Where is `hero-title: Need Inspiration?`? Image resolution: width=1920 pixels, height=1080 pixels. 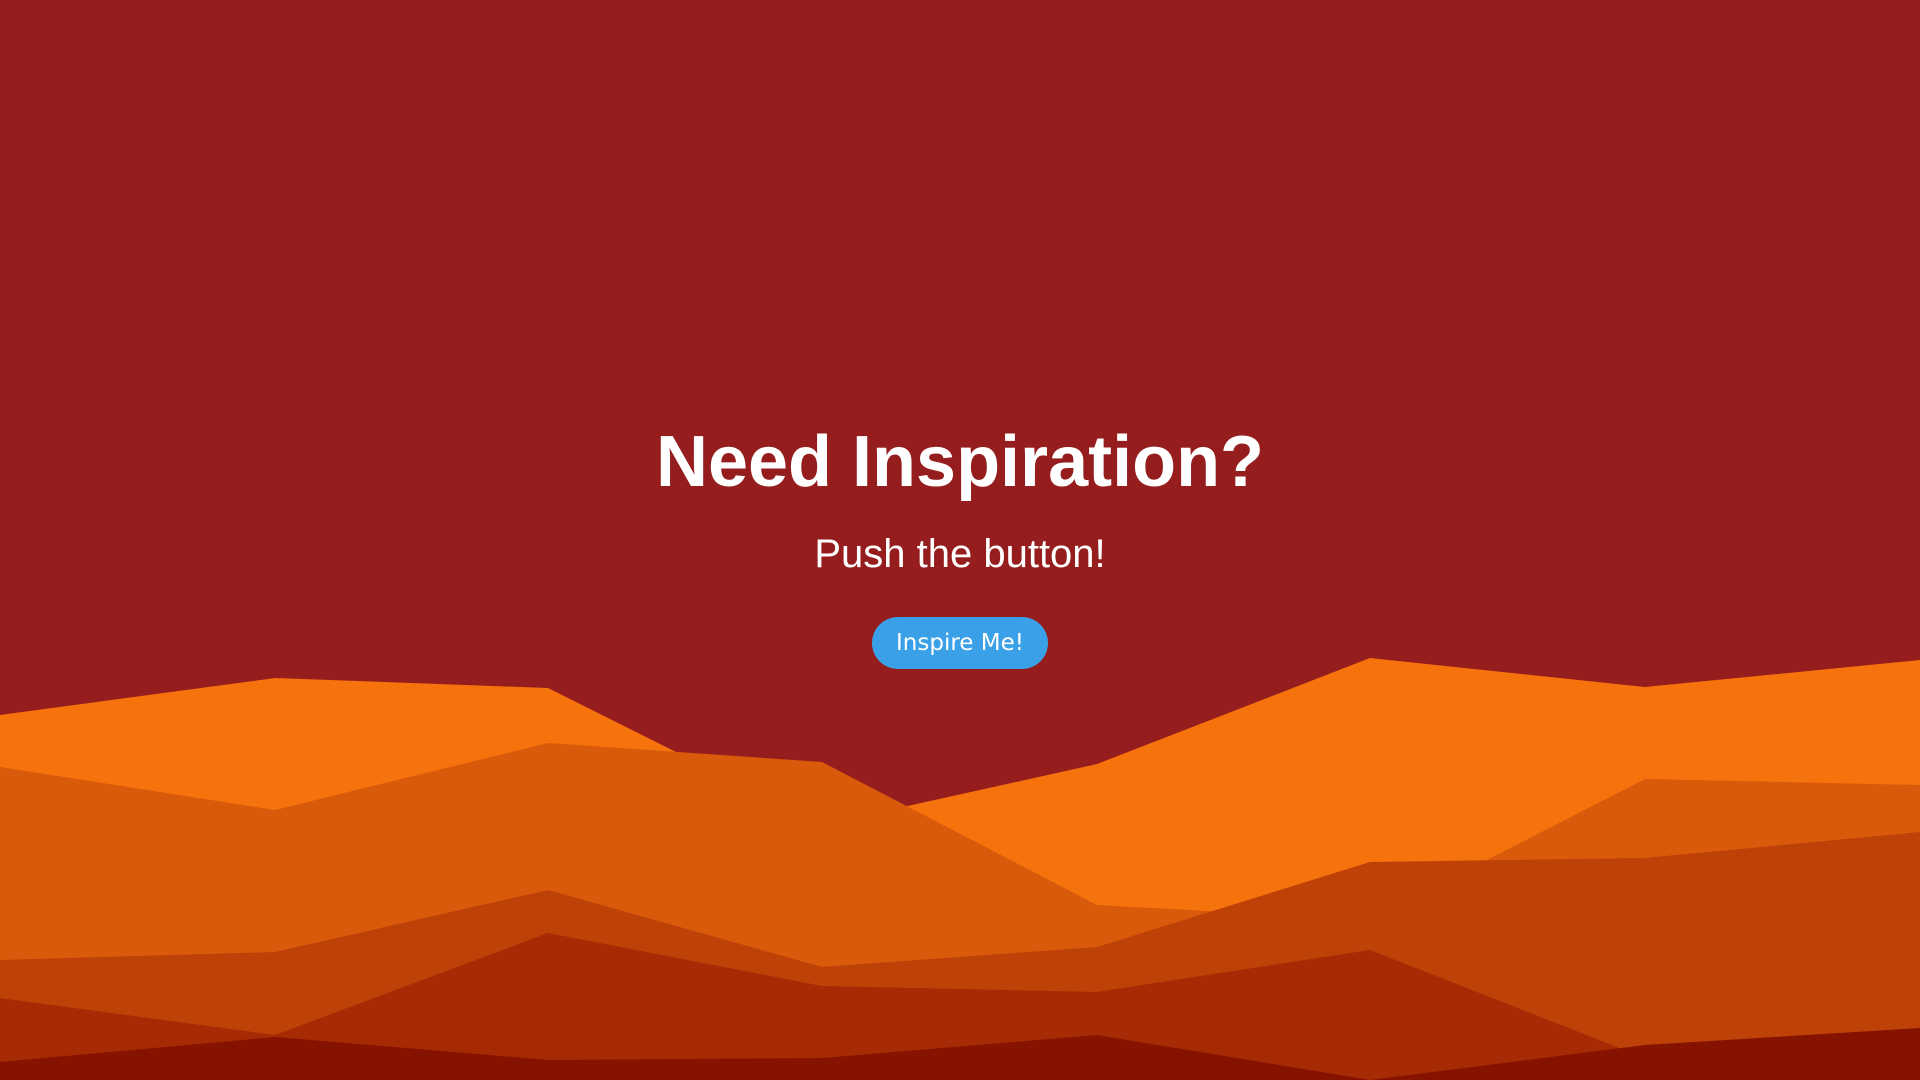 hero-title: Need Inspiration? is located at coordinates (960, 462).